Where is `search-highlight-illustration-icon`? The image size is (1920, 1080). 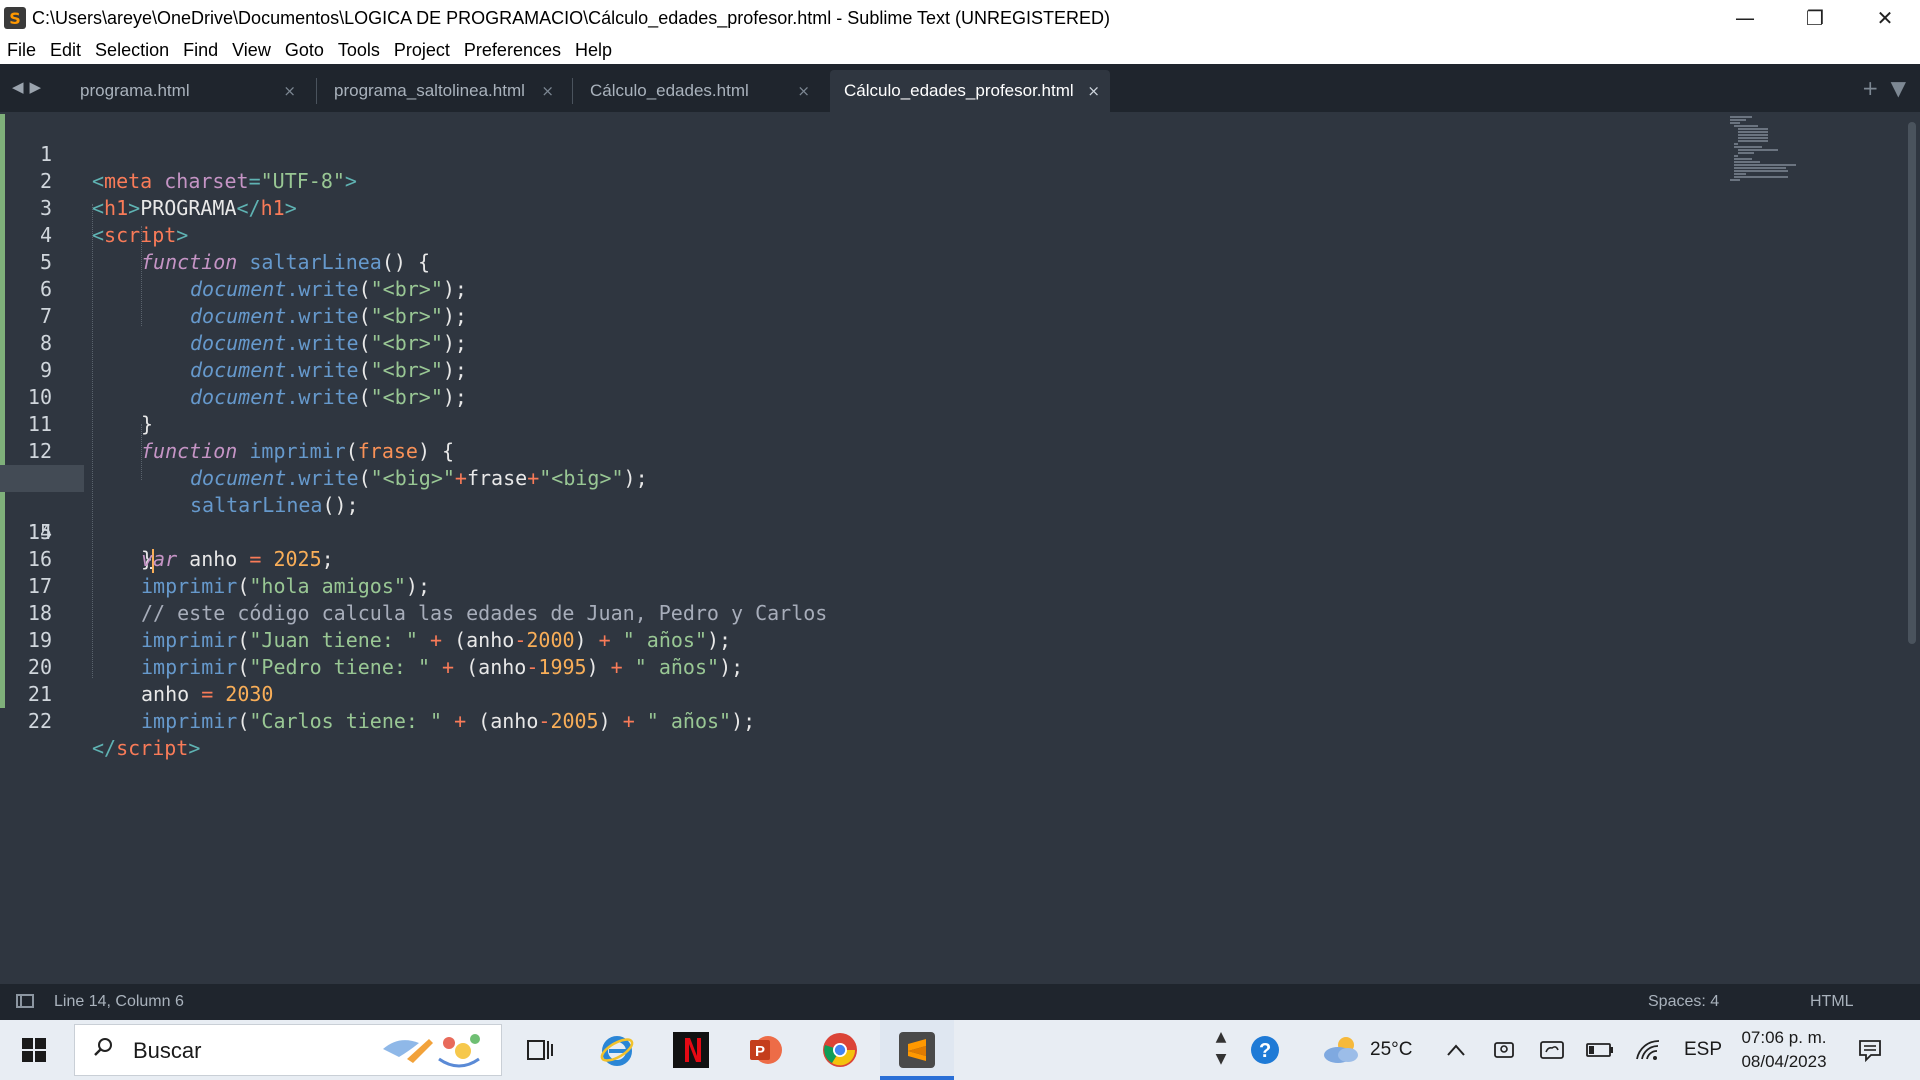 search-highlight-illustration-icon is located at coordinates (431, 1051).